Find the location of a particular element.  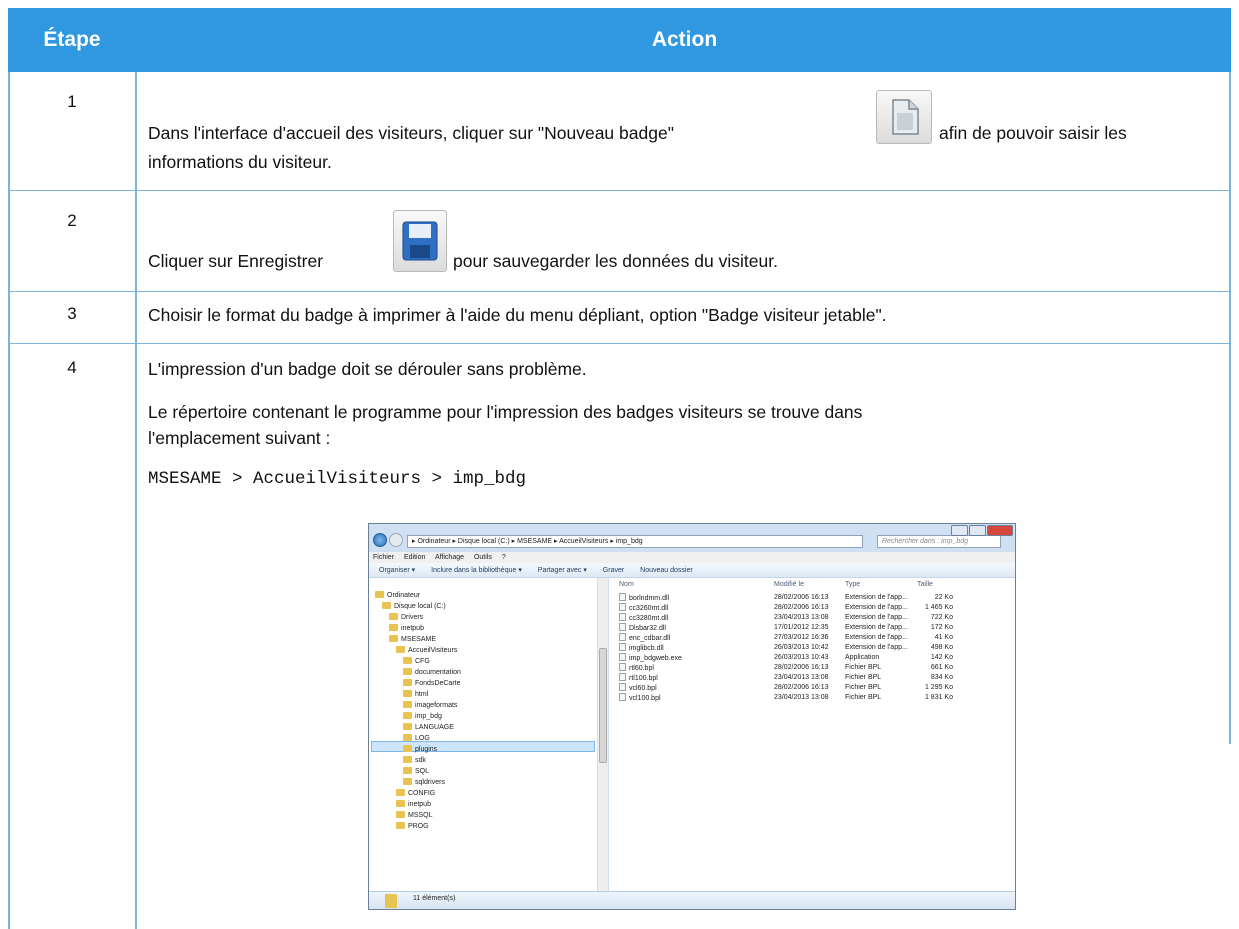

tree-item-label: CFG is located at coordinates (422, 661).